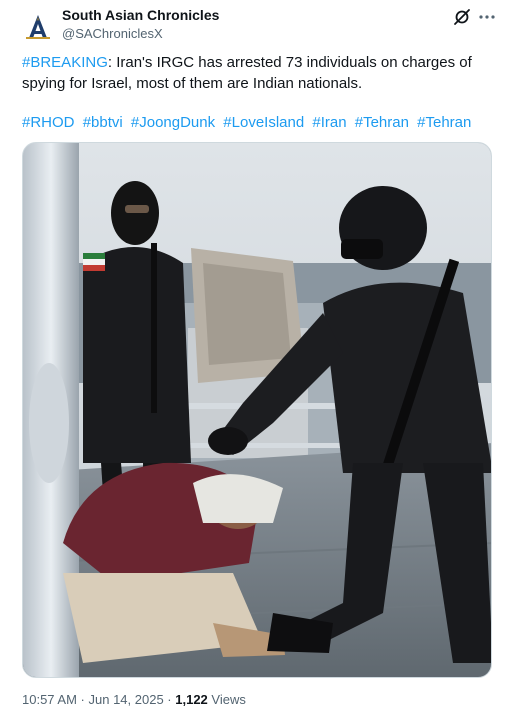 This screenshot has width=514, height=714. I want to click on avatar-letter: A, so click(38, 19).